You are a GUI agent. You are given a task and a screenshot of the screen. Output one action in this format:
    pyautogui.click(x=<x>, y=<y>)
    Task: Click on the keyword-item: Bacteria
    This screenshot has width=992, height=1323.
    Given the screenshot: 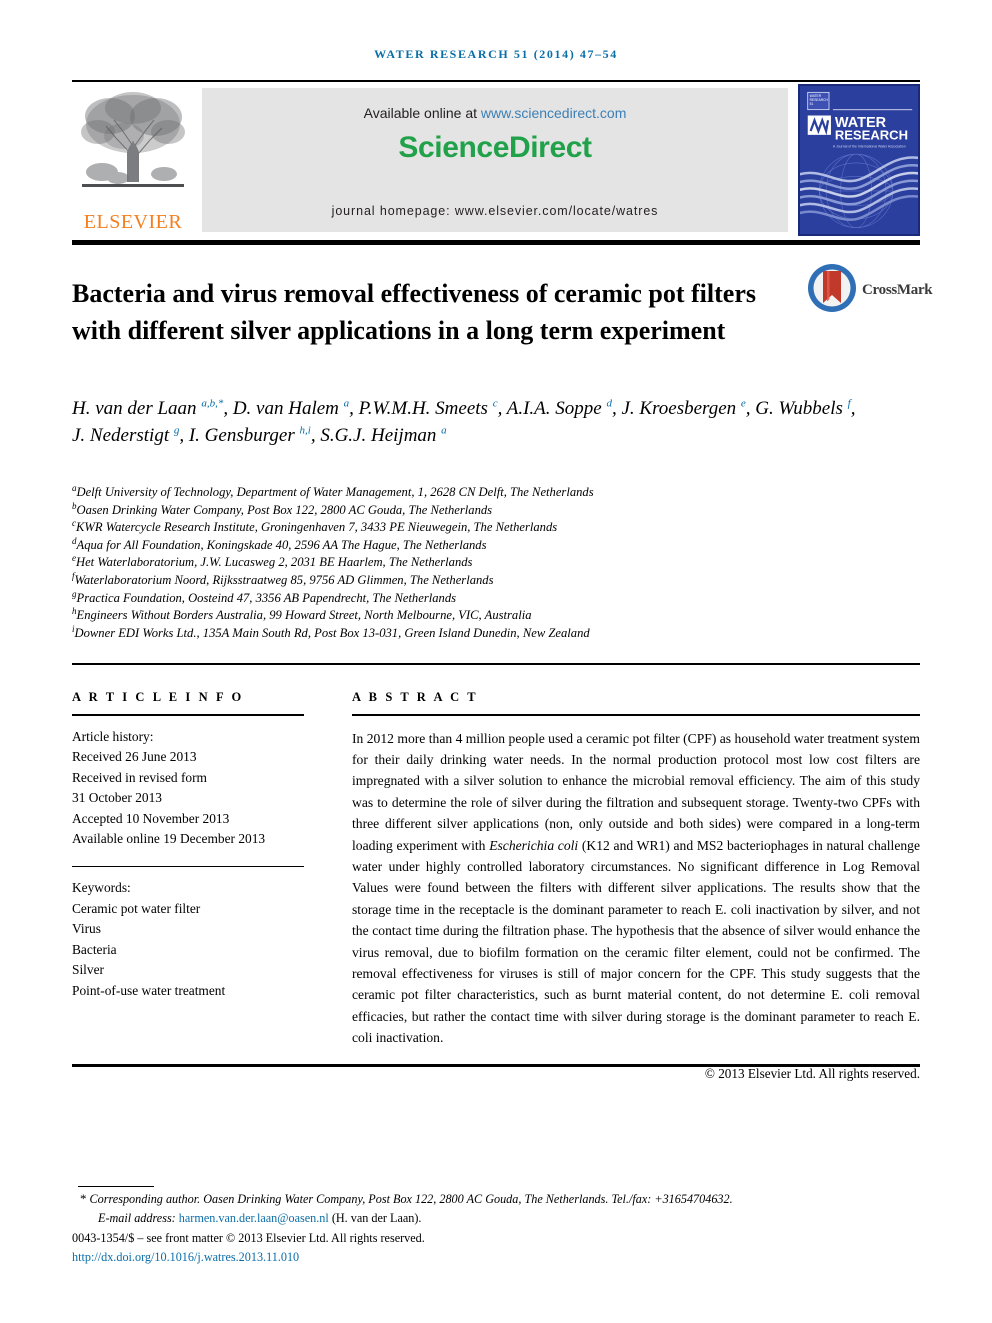 What is the action you would take?
    pyautogui.click(x=94, y=949)
    